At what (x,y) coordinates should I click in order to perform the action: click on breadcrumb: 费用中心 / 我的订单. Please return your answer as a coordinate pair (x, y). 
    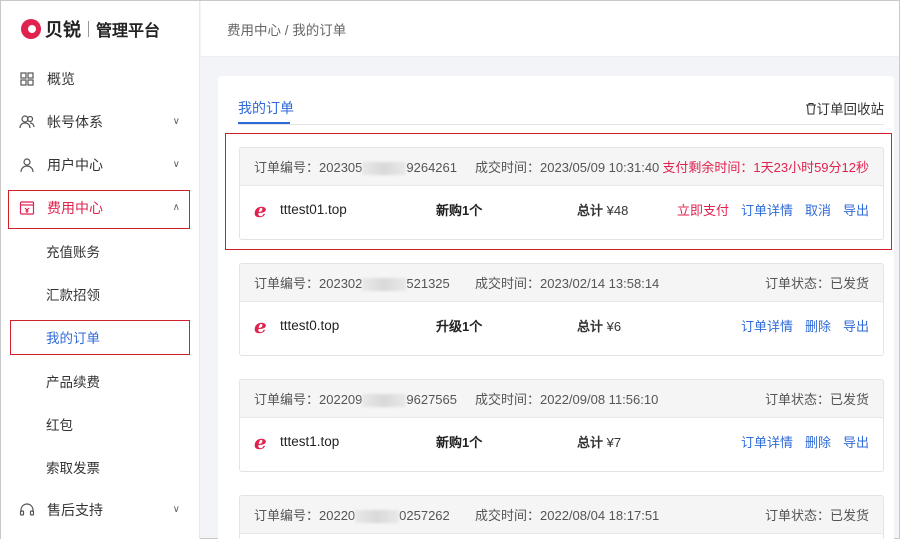
    Looking at the image, I should click on (550, 29).